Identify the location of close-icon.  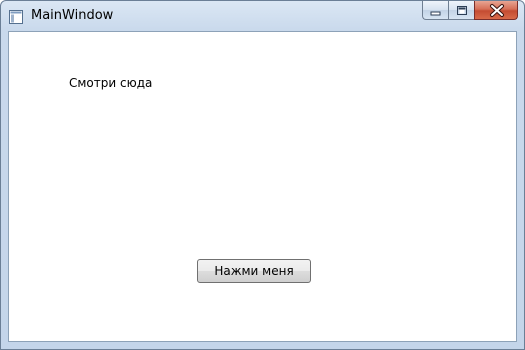
(497, 10).